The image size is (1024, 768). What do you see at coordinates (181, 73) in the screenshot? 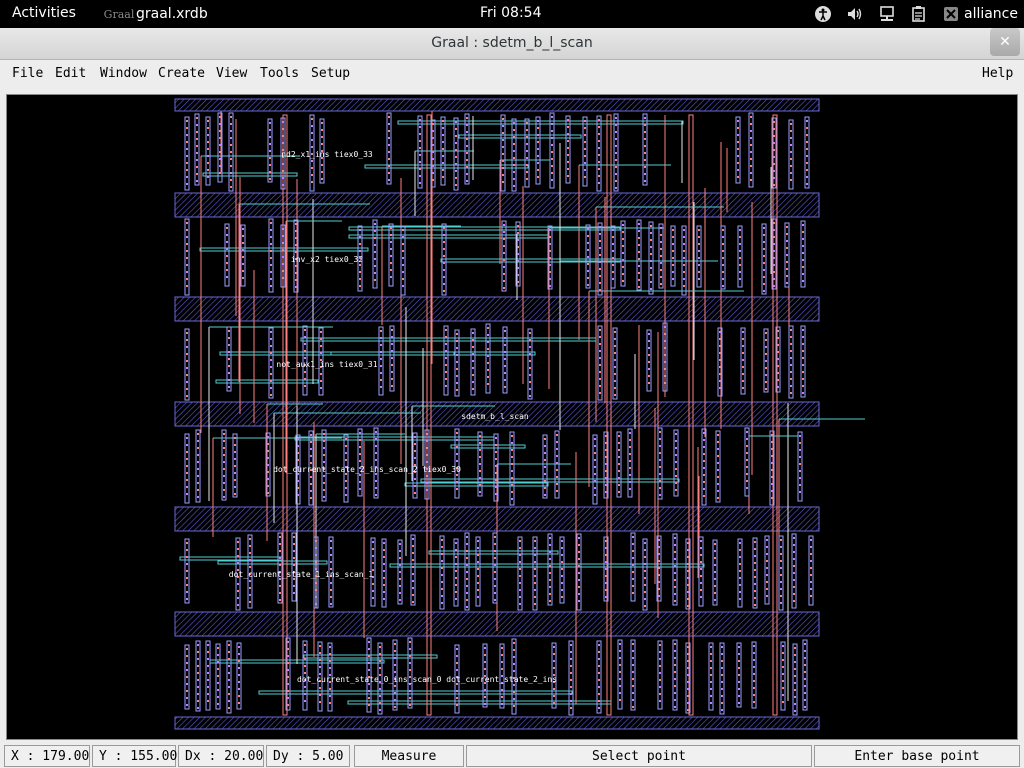
I see `menu-create: Create` at bounding box center [181, 73].